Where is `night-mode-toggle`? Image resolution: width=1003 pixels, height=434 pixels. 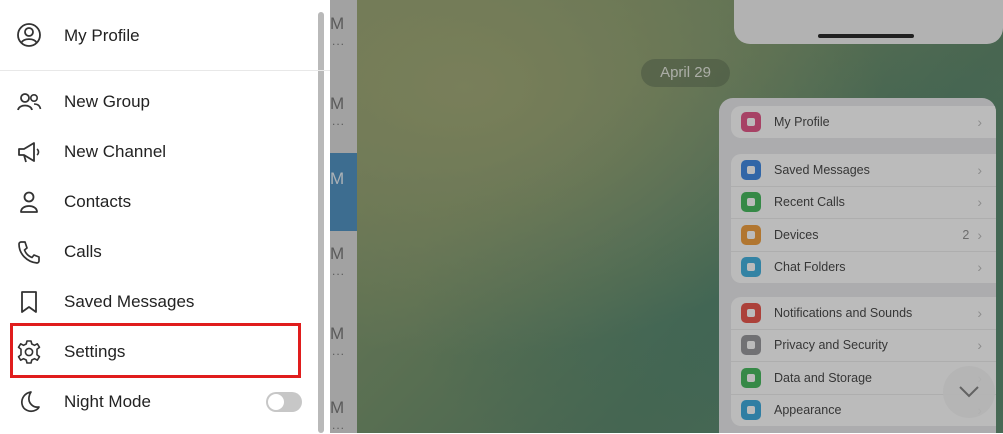
night-mode-toggle is located at coordinates (284, 402).